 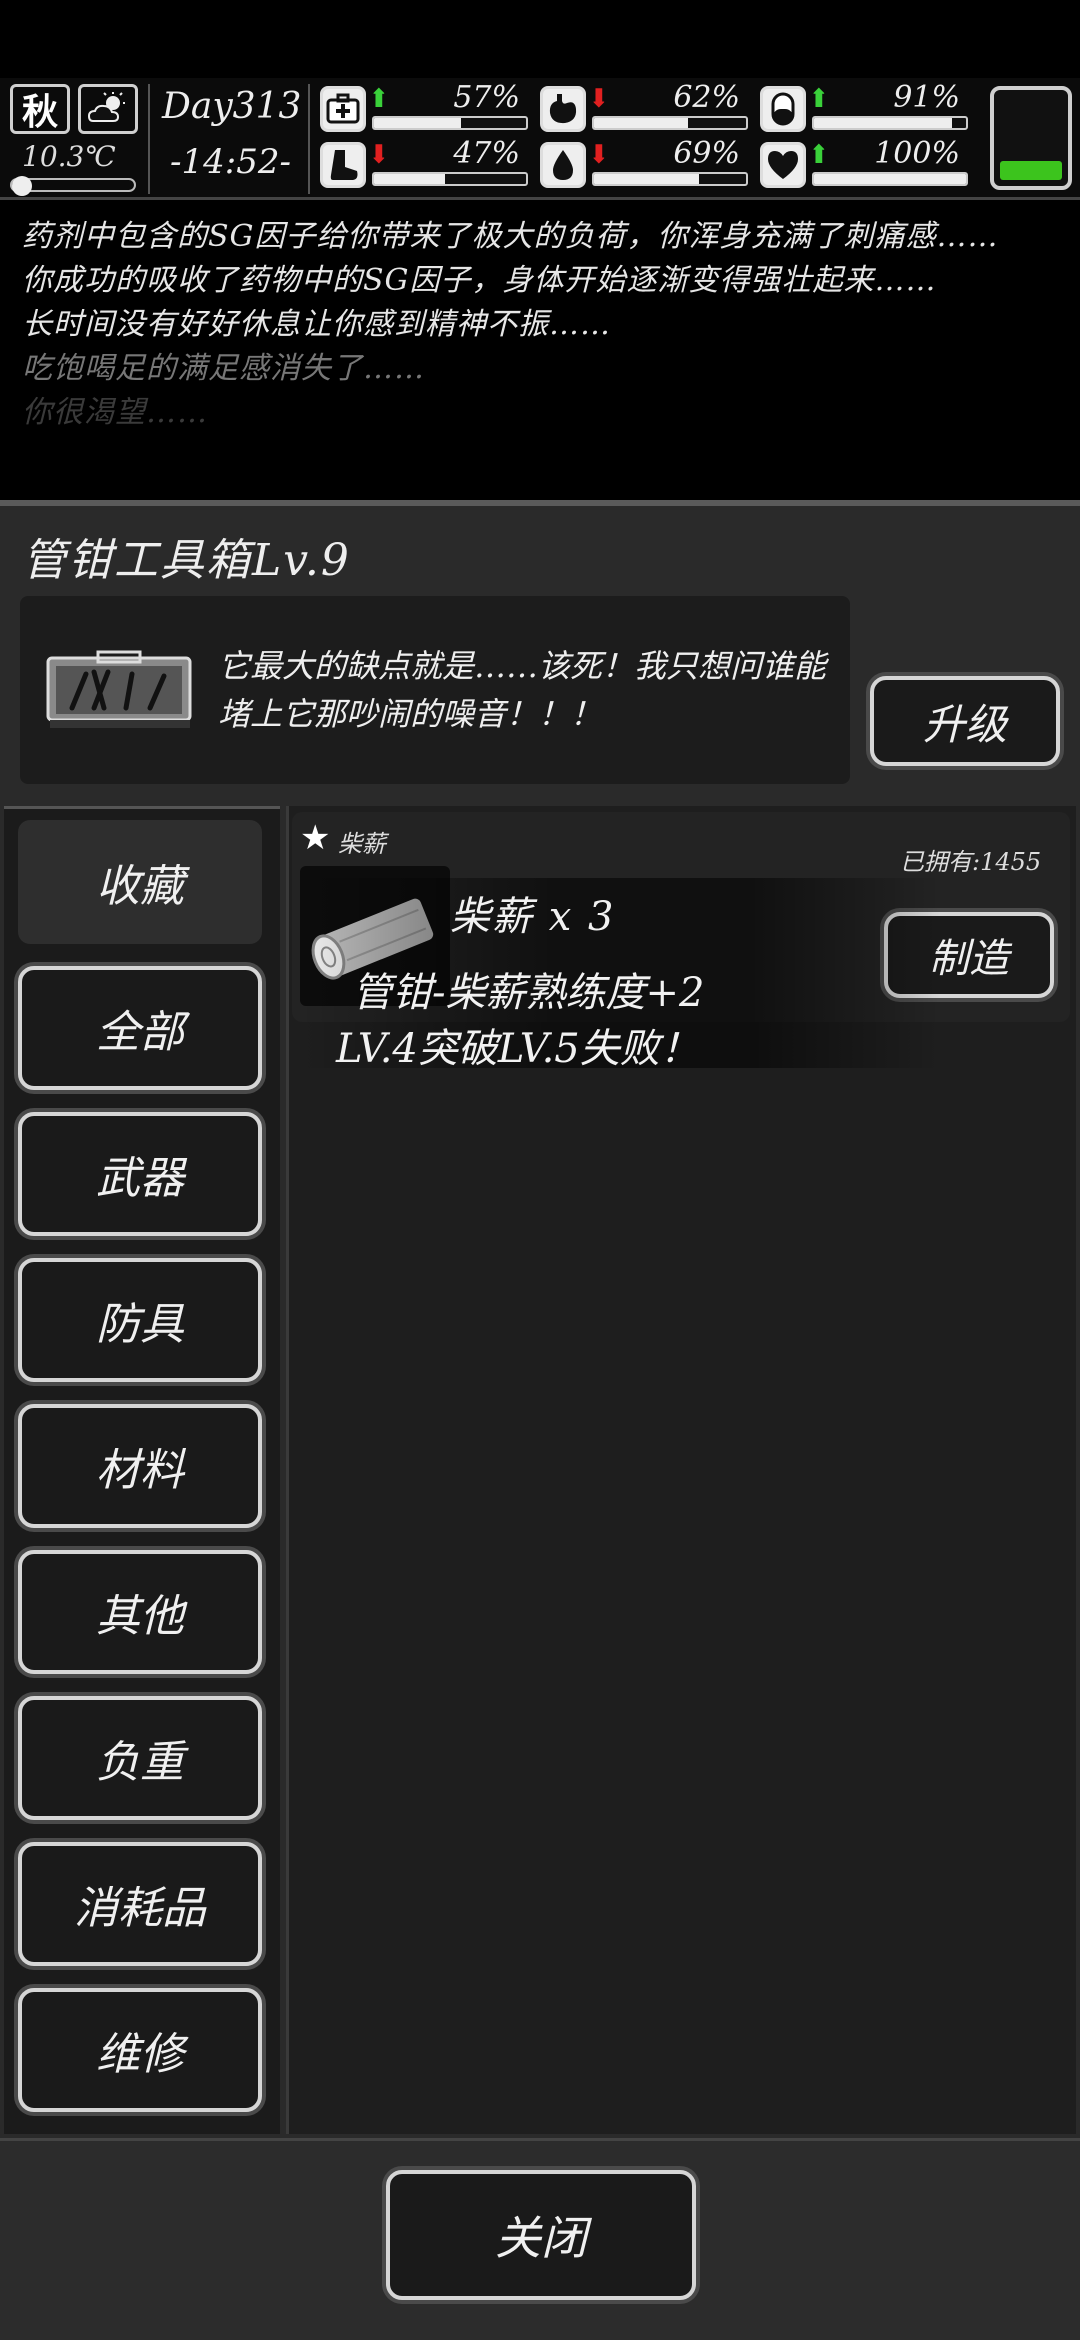 What do you see at coordinates (40, 109) in the screenshot?
I see `season-badge: 秋` at bounding box center [40, 109].